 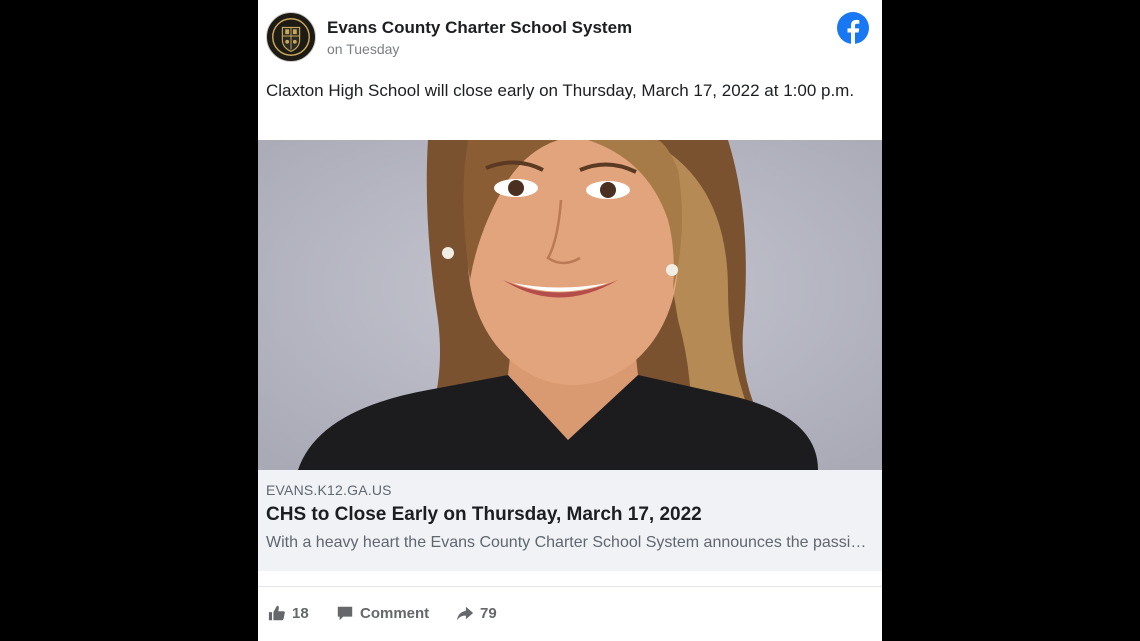 What do you see at coordinates (300, 613) in the screenshot?
I see `like-count: 18` at bounding box center [300, 613].